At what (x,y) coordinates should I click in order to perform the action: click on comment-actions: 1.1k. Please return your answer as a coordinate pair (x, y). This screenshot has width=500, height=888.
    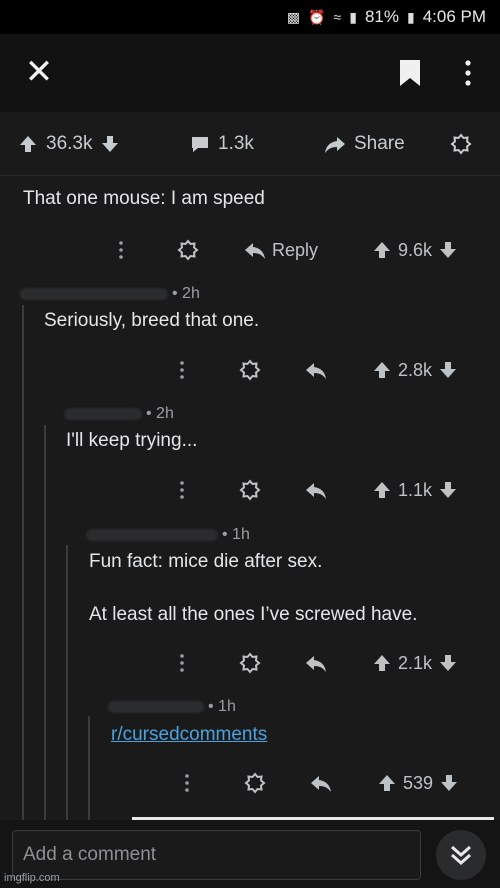
    Looking at the image, I should click on (250, 490).